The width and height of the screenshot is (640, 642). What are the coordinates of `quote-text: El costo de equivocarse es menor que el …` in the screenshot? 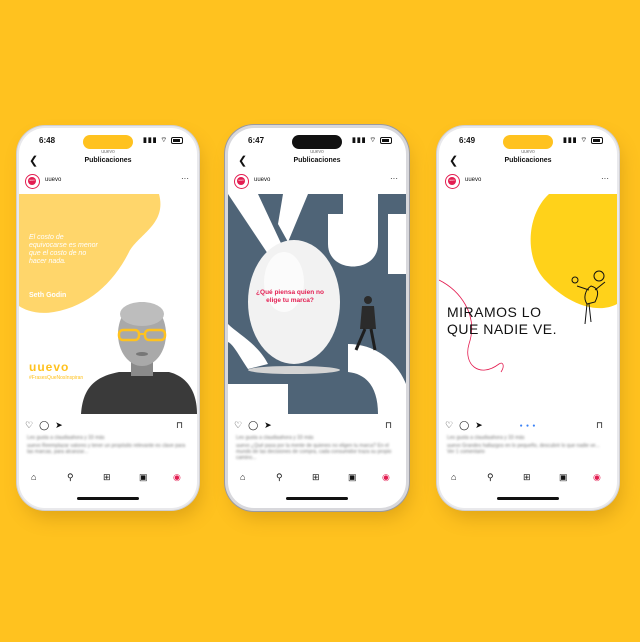 It's located at (63, 249).